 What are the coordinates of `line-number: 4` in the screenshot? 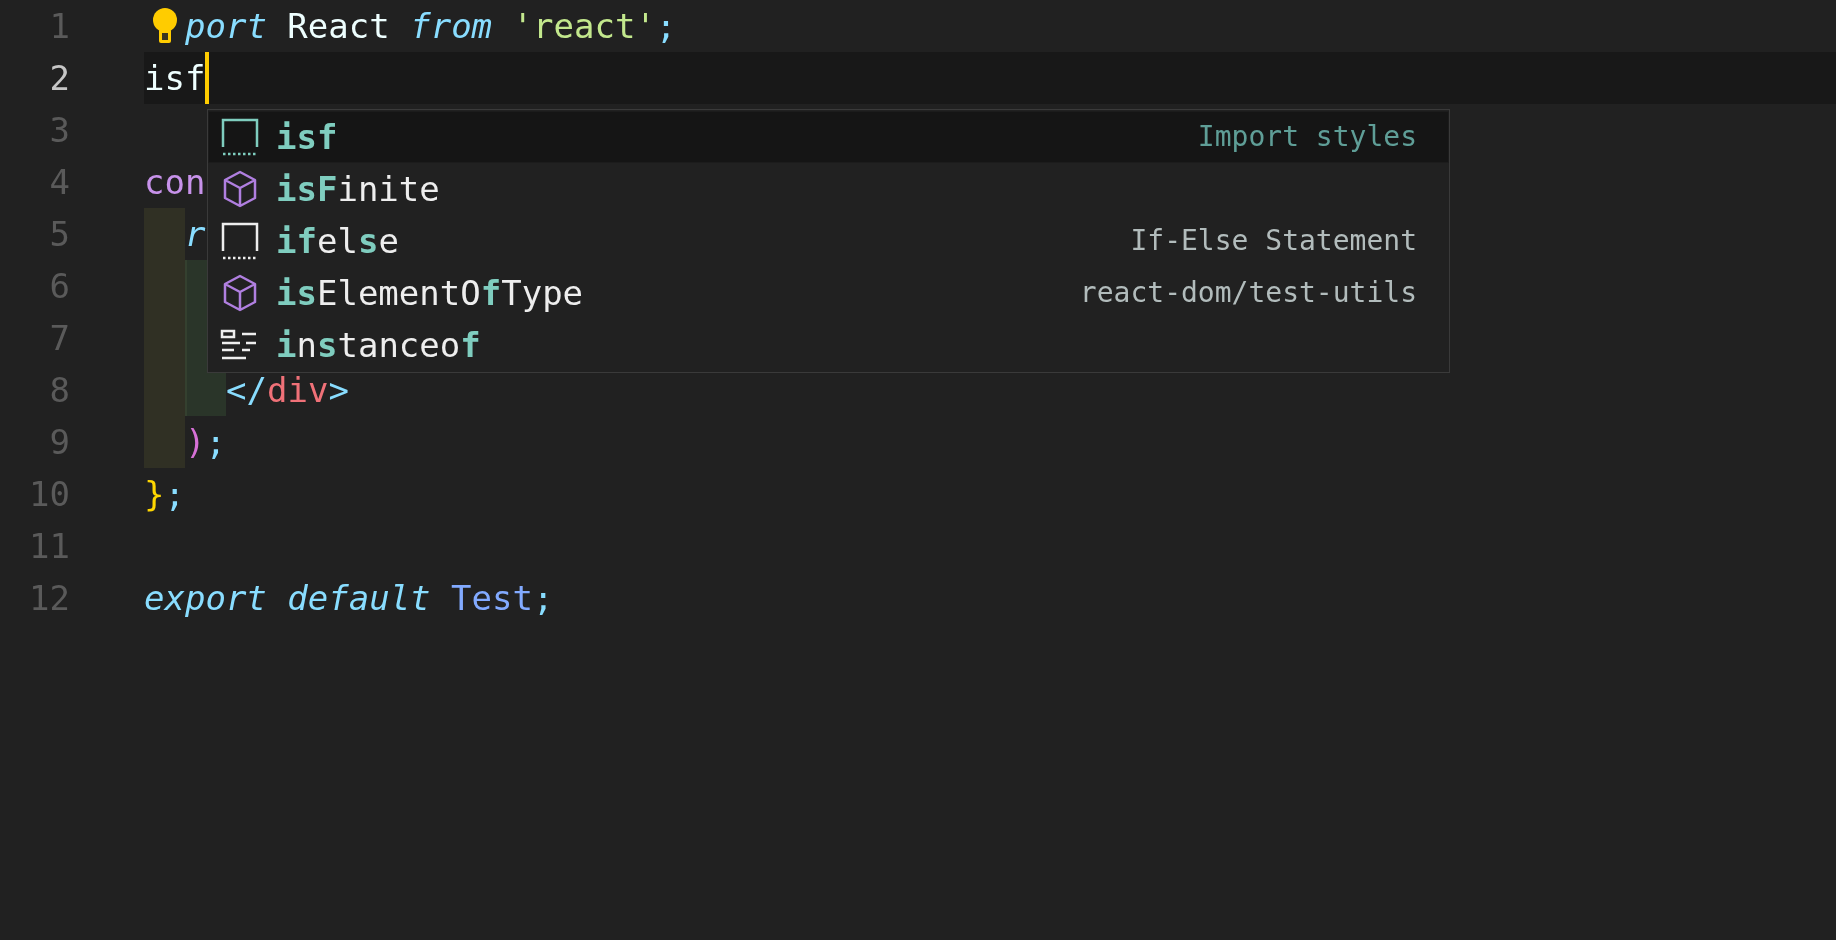 It's located at (59, 182).